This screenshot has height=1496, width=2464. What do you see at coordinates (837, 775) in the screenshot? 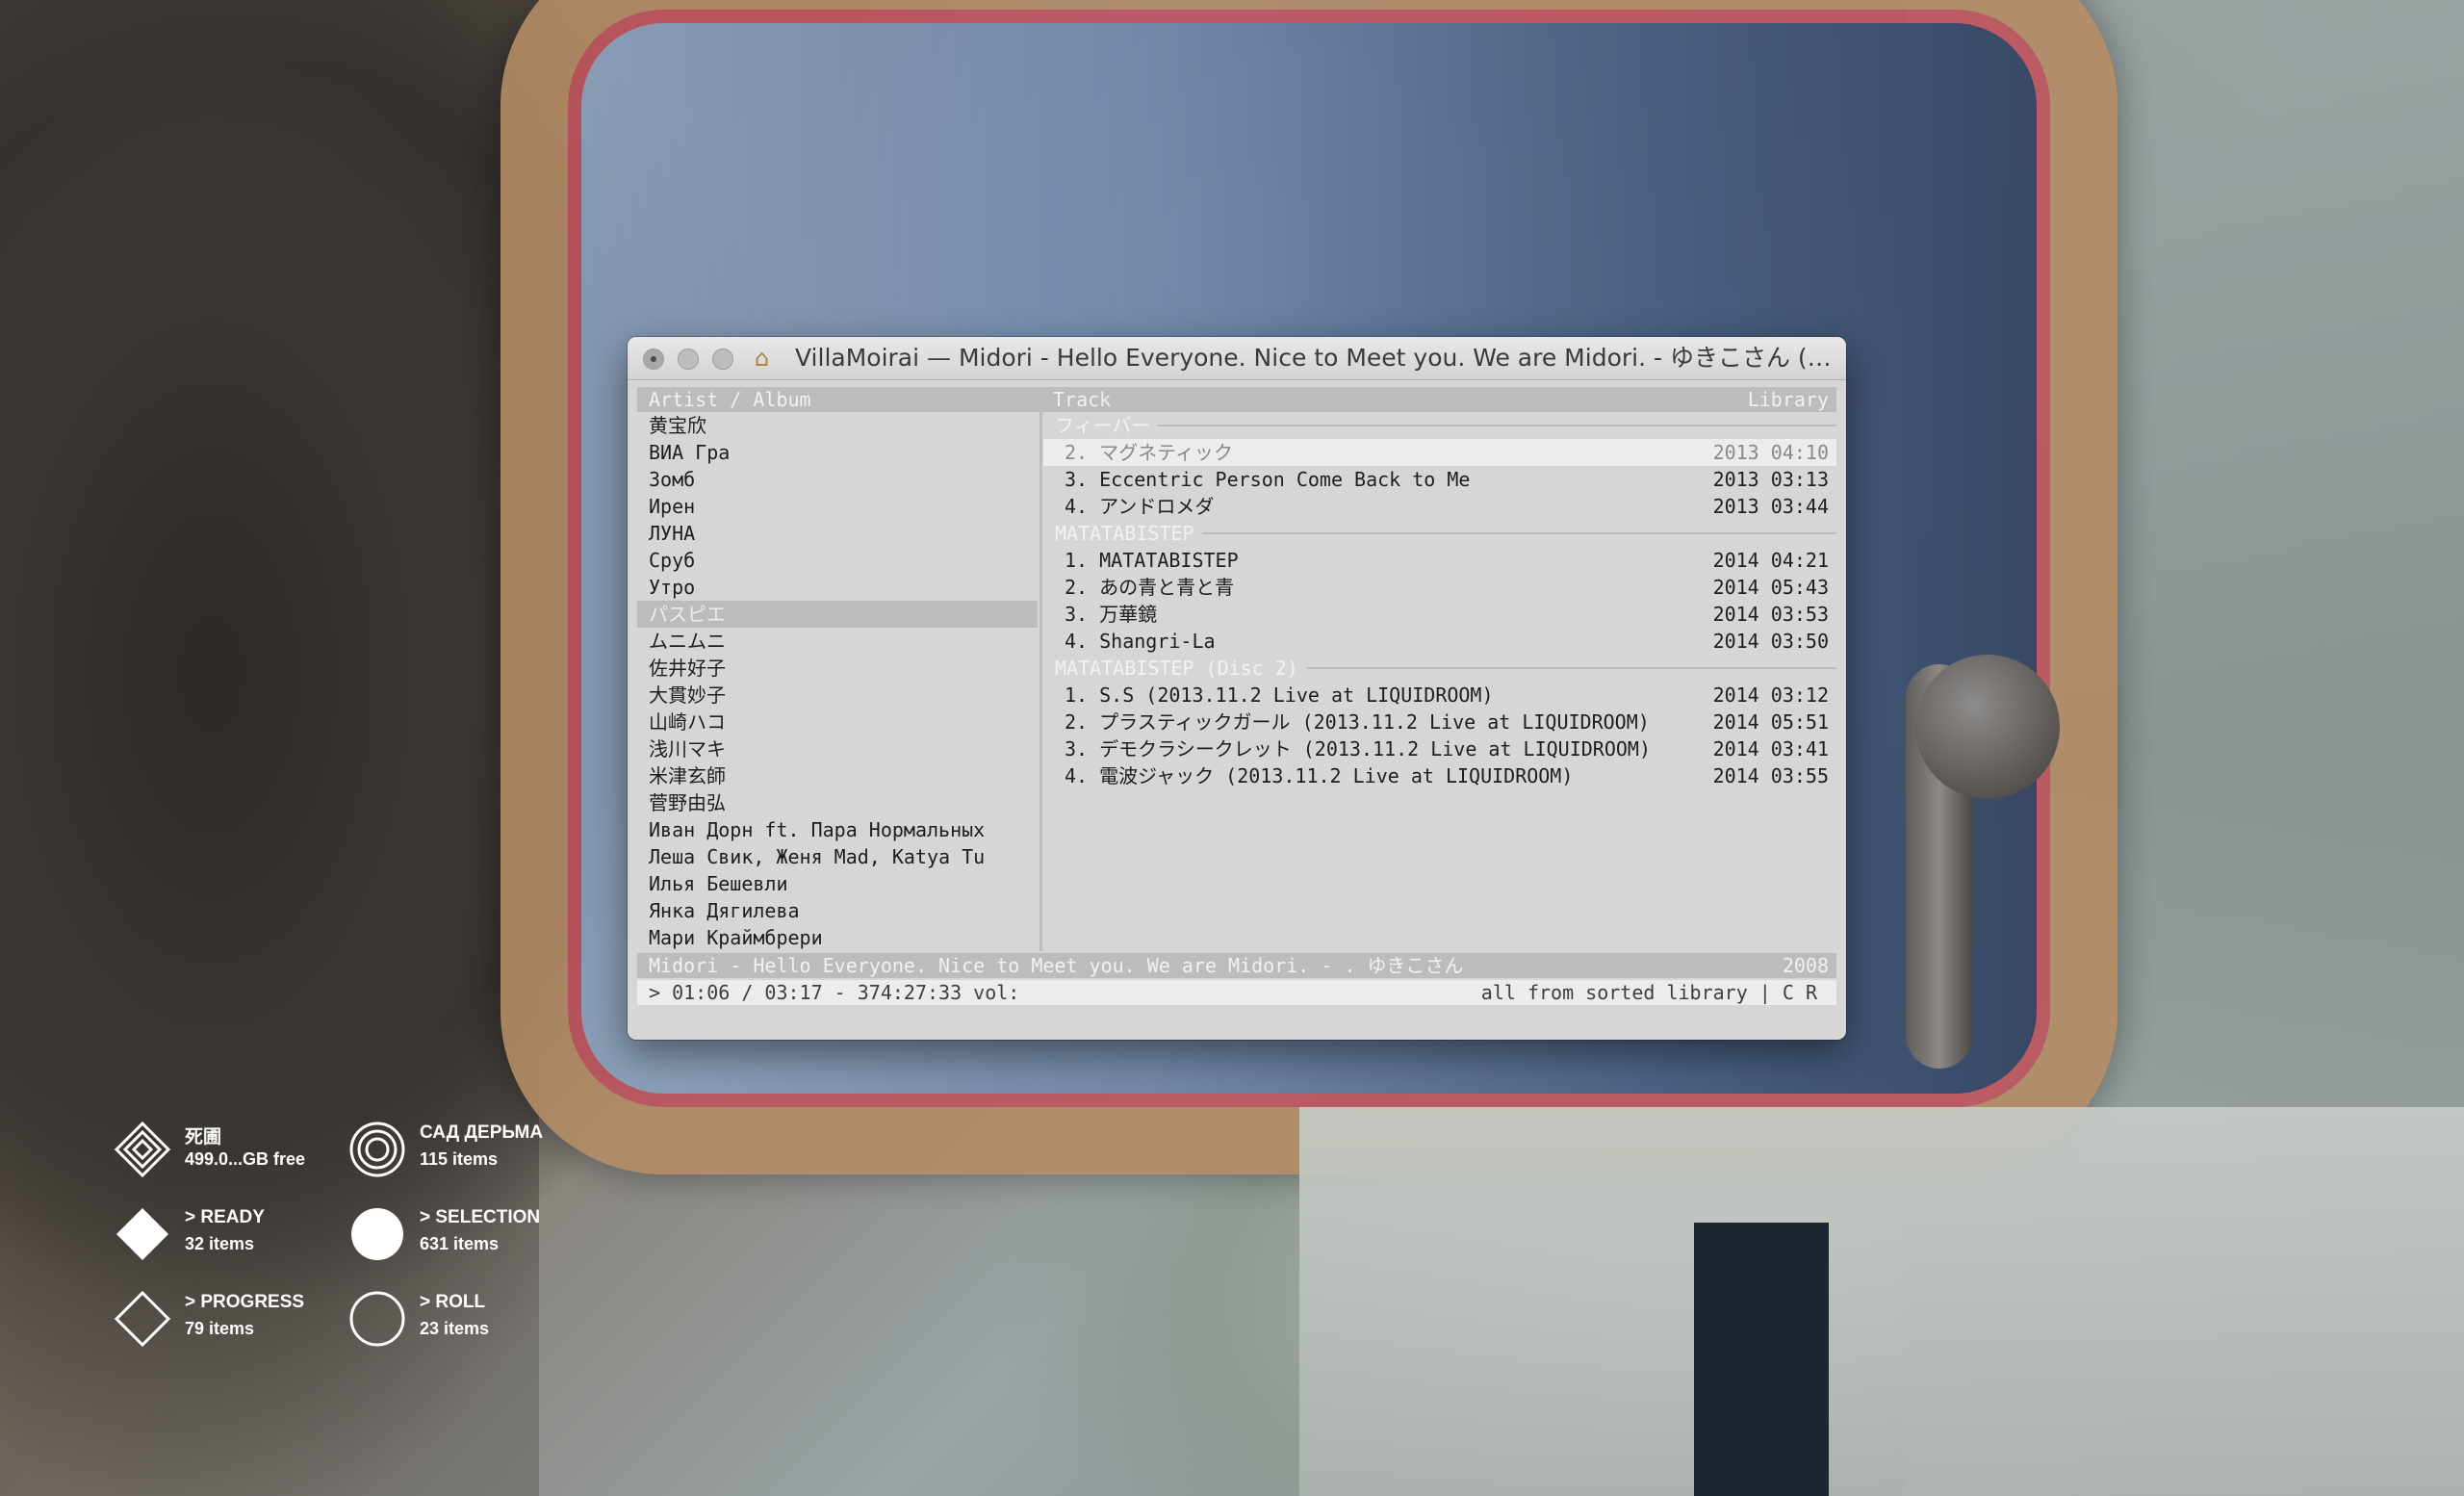
I see `artist-item: 米津玄師` at bounding box center [837, 775].